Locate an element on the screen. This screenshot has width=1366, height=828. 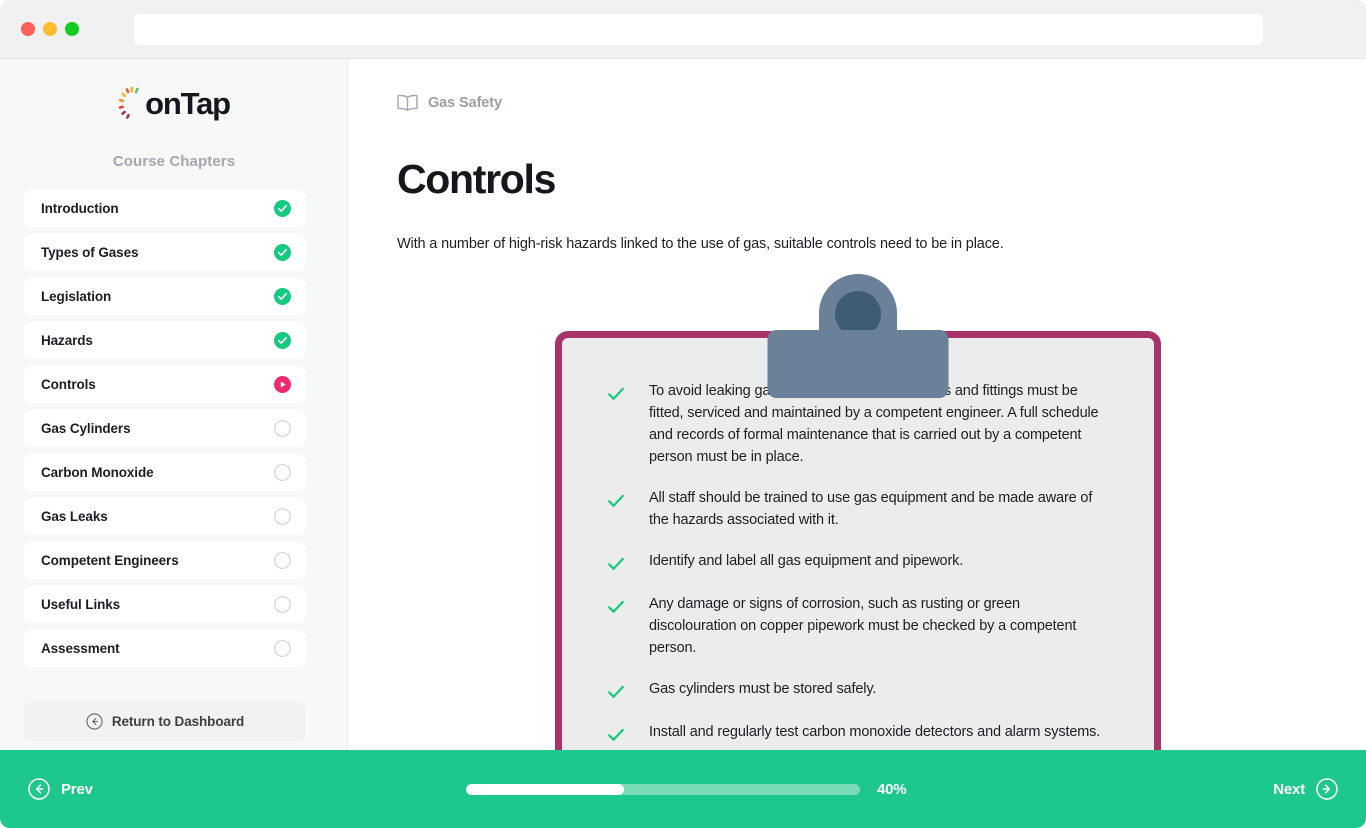
bottom-navigation-bar: Prev 40% Next is located at coordinates (683, 789).